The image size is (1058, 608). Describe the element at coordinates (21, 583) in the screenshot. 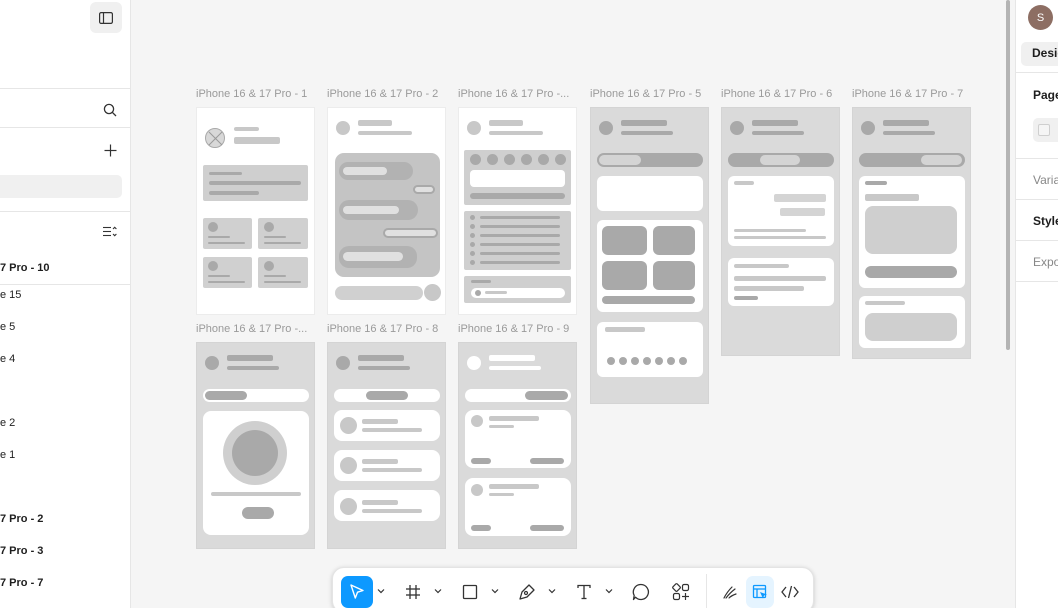

I see `layer-item: 7 Pro - 7` at that location.